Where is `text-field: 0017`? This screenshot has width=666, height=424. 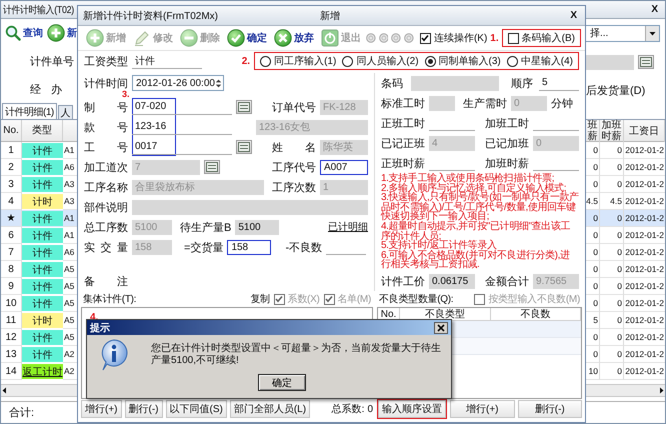 text-field: 0017 is located at coordinates (182, 147).